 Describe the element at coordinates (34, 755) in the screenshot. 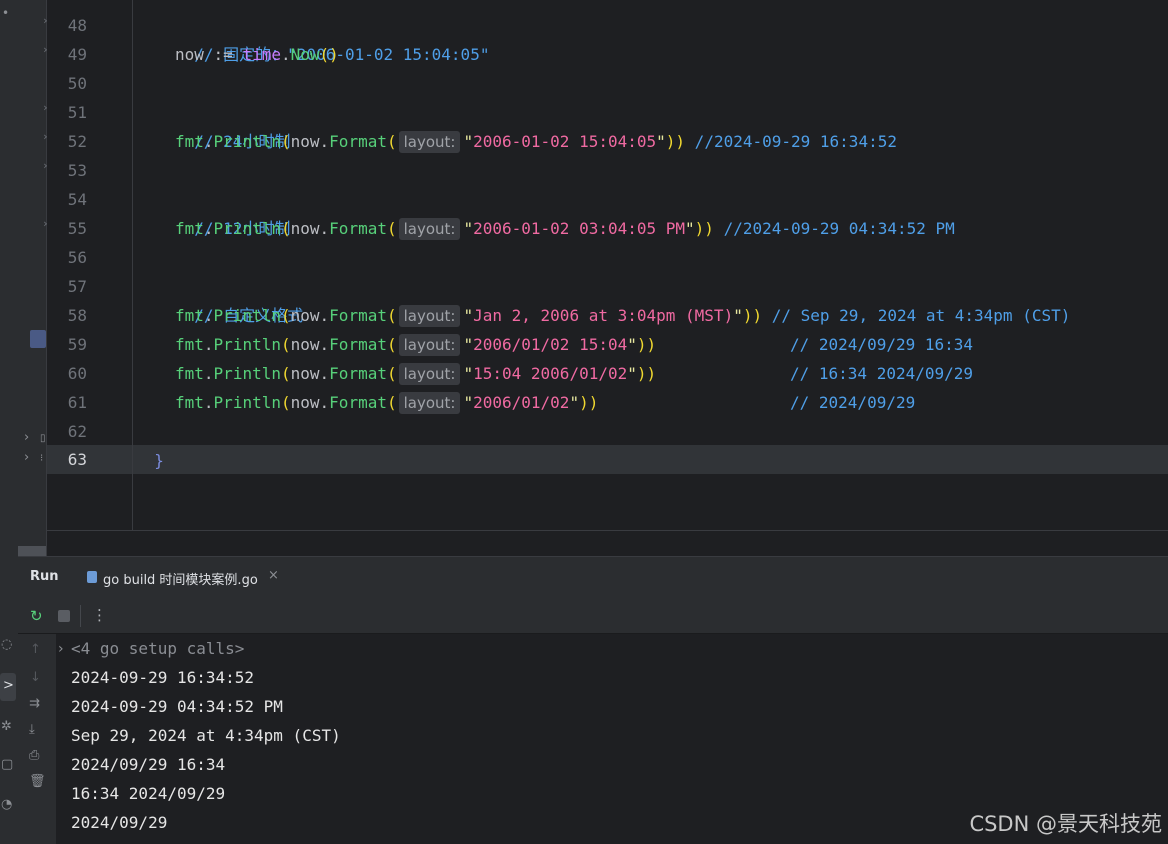

I see `print-icon: ⎙` at that location.